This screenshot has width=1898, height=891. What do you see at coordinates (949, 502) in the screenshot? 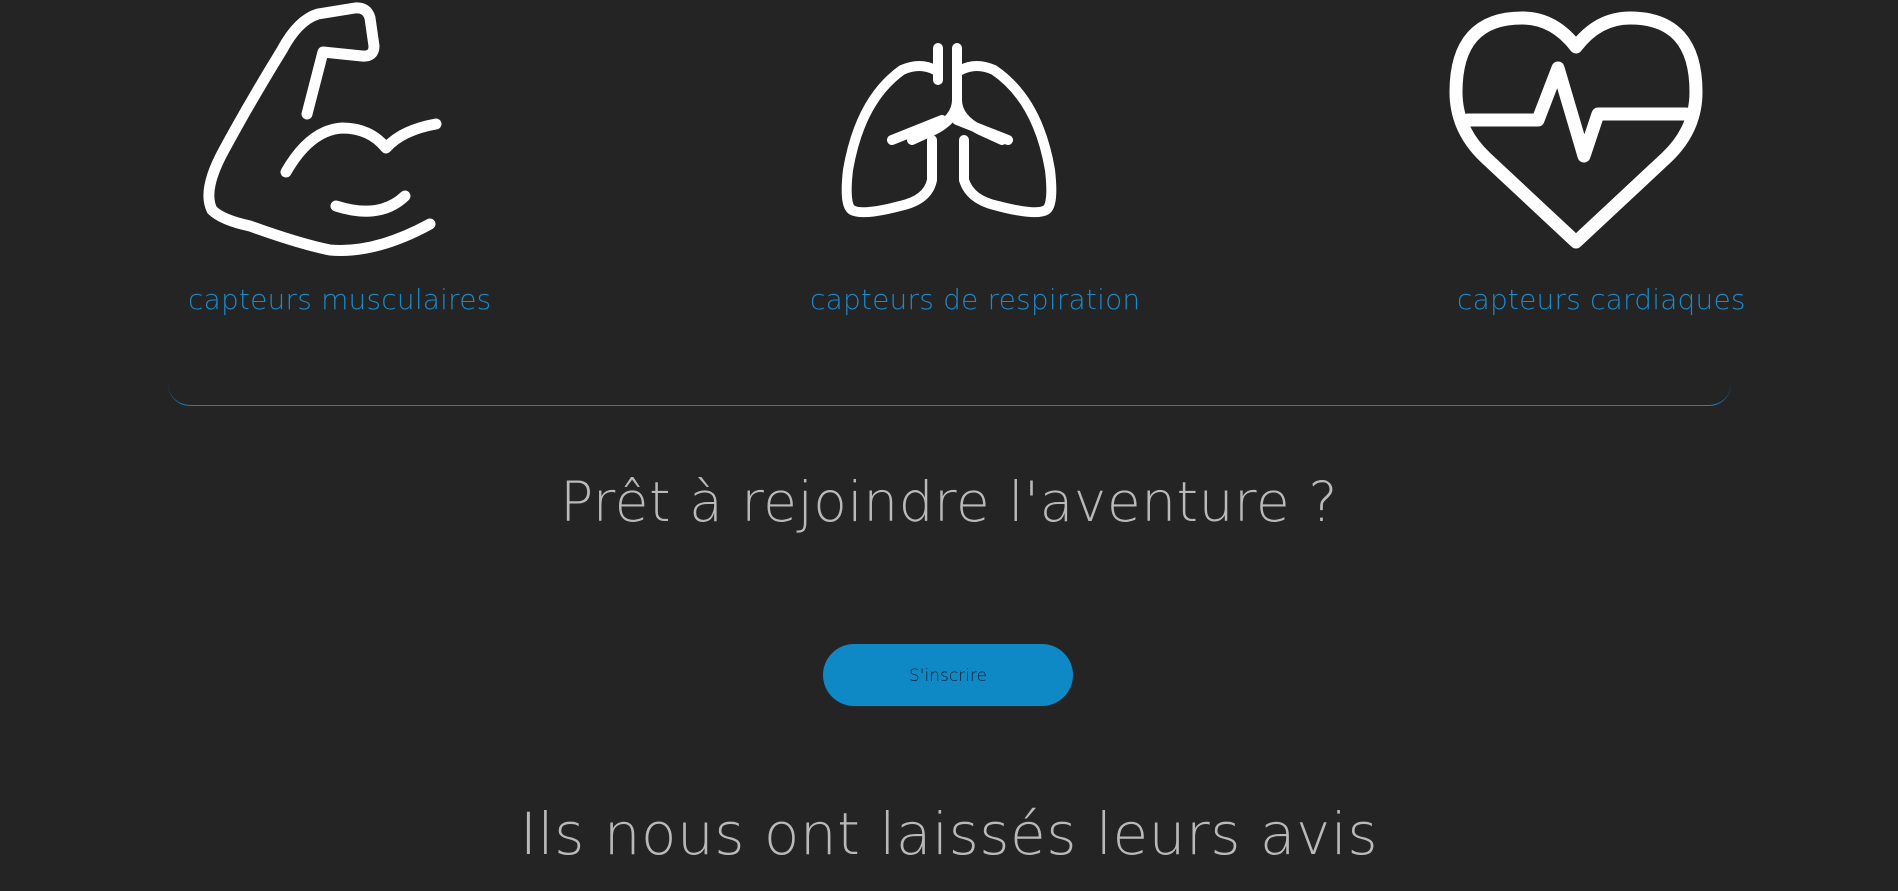
I see `cta-heading: Prêt à rejoindre l'aventure ?` at bounding box center [949, 502].